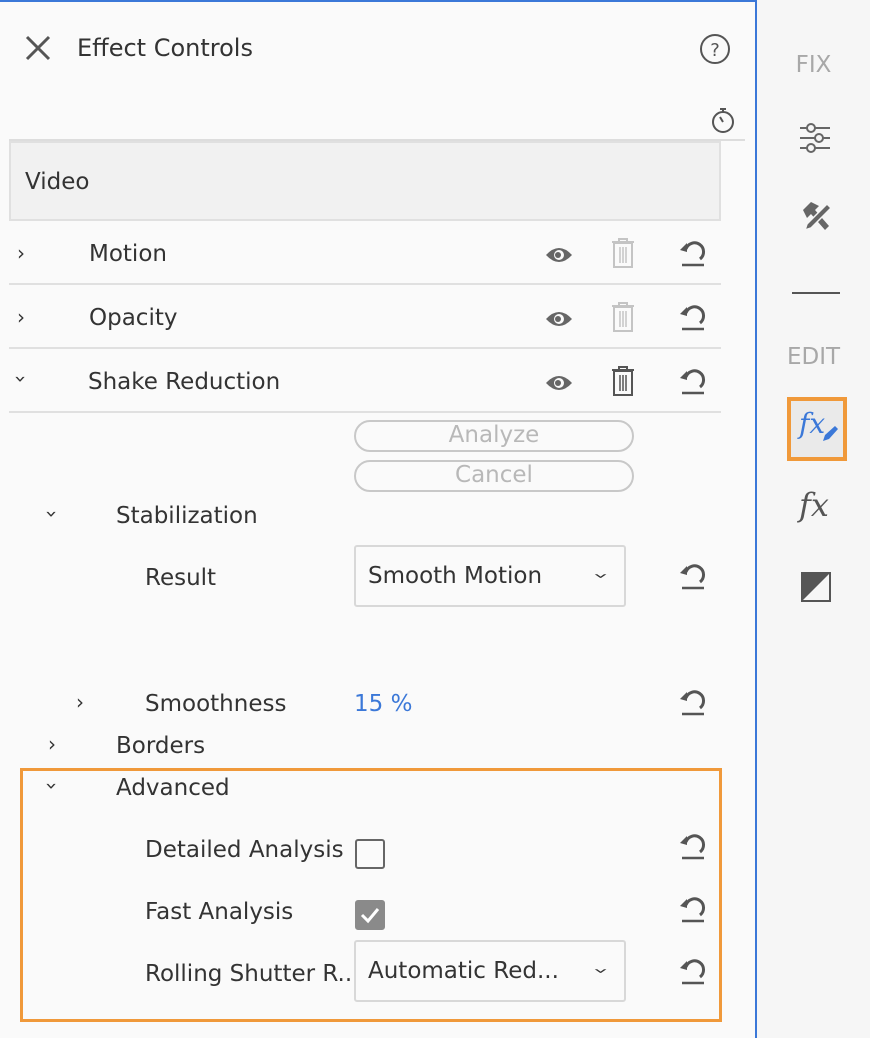 The width and height of the screenshot is (870, 1038). I want to click on fast-analysis-checkbox, so click(370, 915).